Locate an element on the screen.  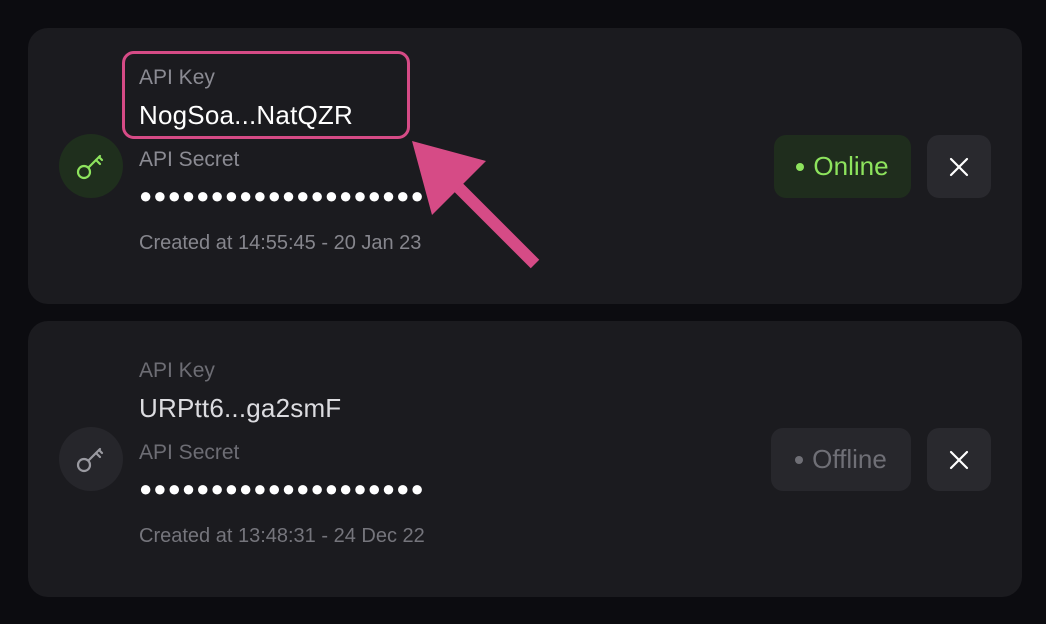
status-label: Offline is located at coordinates (849, 459).